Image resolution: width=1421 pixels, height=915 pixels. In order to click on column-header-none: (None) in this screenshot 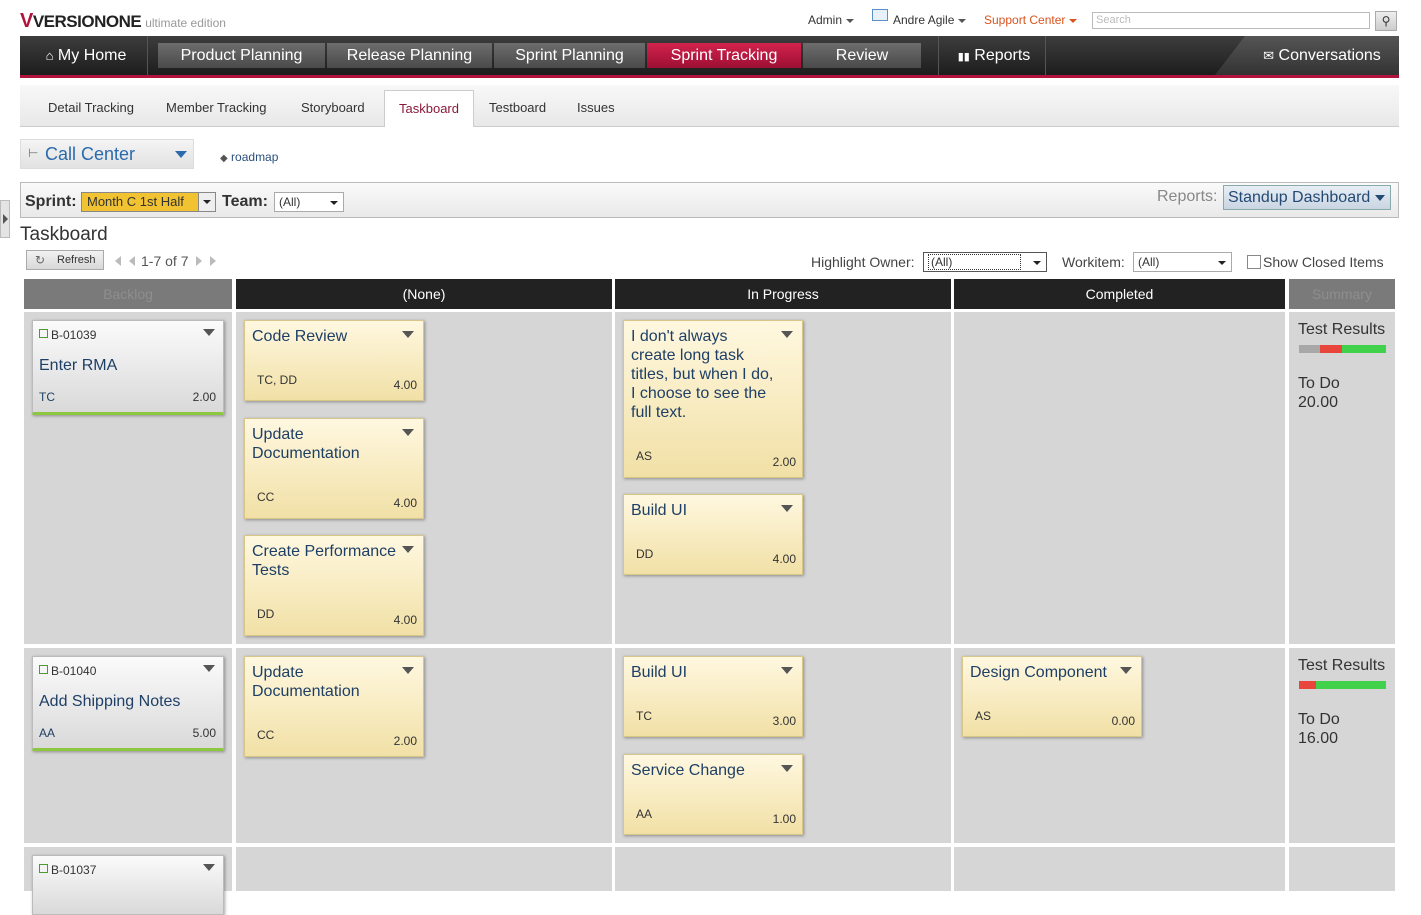, I will do `click(424, 294)`.